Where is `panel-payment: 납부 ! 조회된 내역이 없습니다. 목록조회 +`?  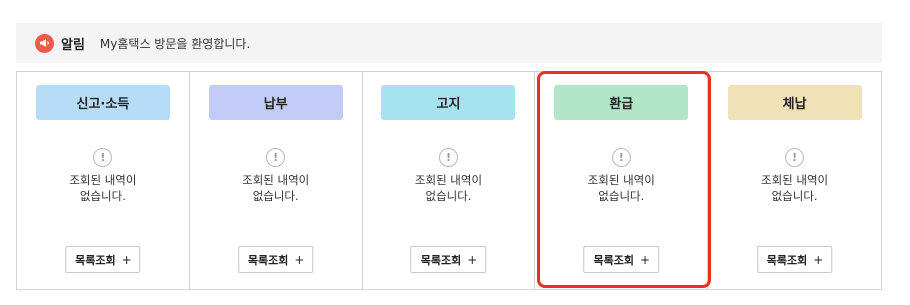 panel-payment: 납부 ! 조회된 내역이 없습니다. 목록조회 + is located at coordinates (276, 180).